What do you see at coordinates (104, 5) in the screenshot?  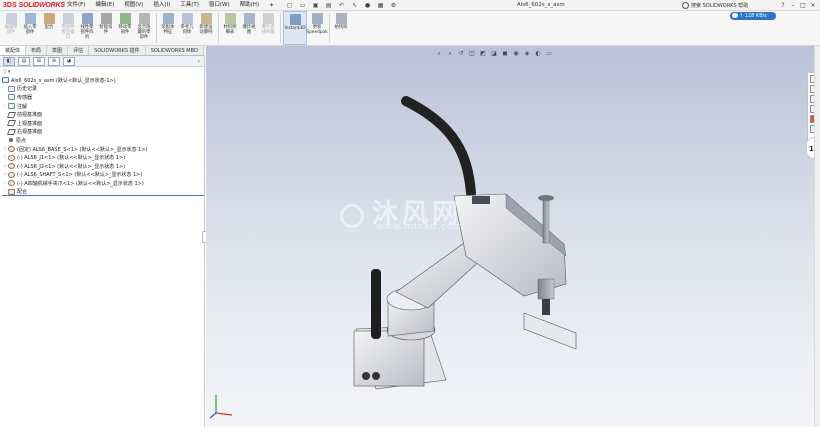 I see `menu-item: 编辑(E)` at bounding box center [104, 5].